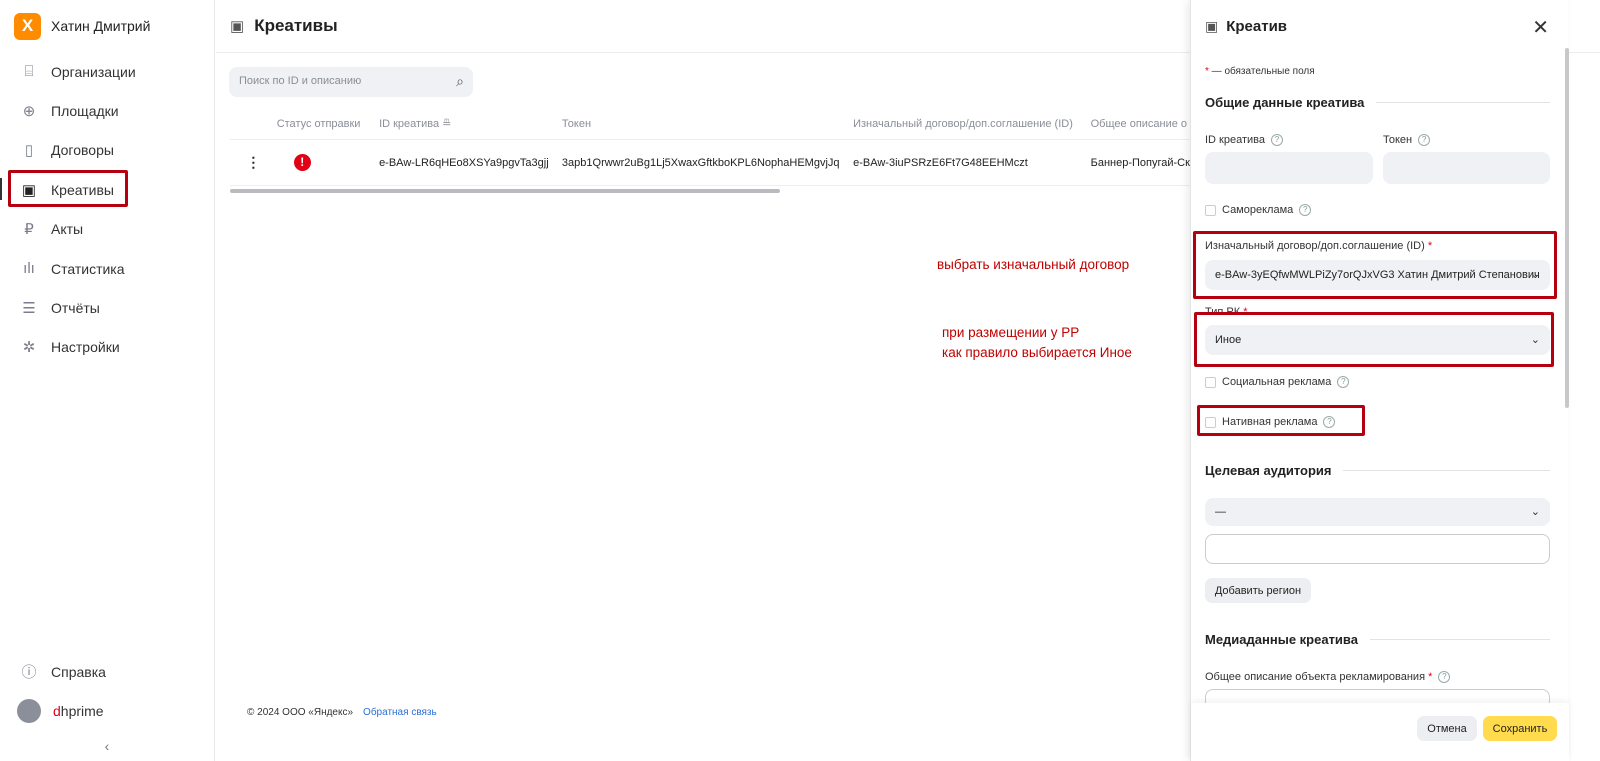 The height and width of the screenshot is (761, 1600). What do you see at coordinates (1377, 639) in the screenshot?
I see `section-media: Медиаданные креатива` at bounding box center [1377, 639].